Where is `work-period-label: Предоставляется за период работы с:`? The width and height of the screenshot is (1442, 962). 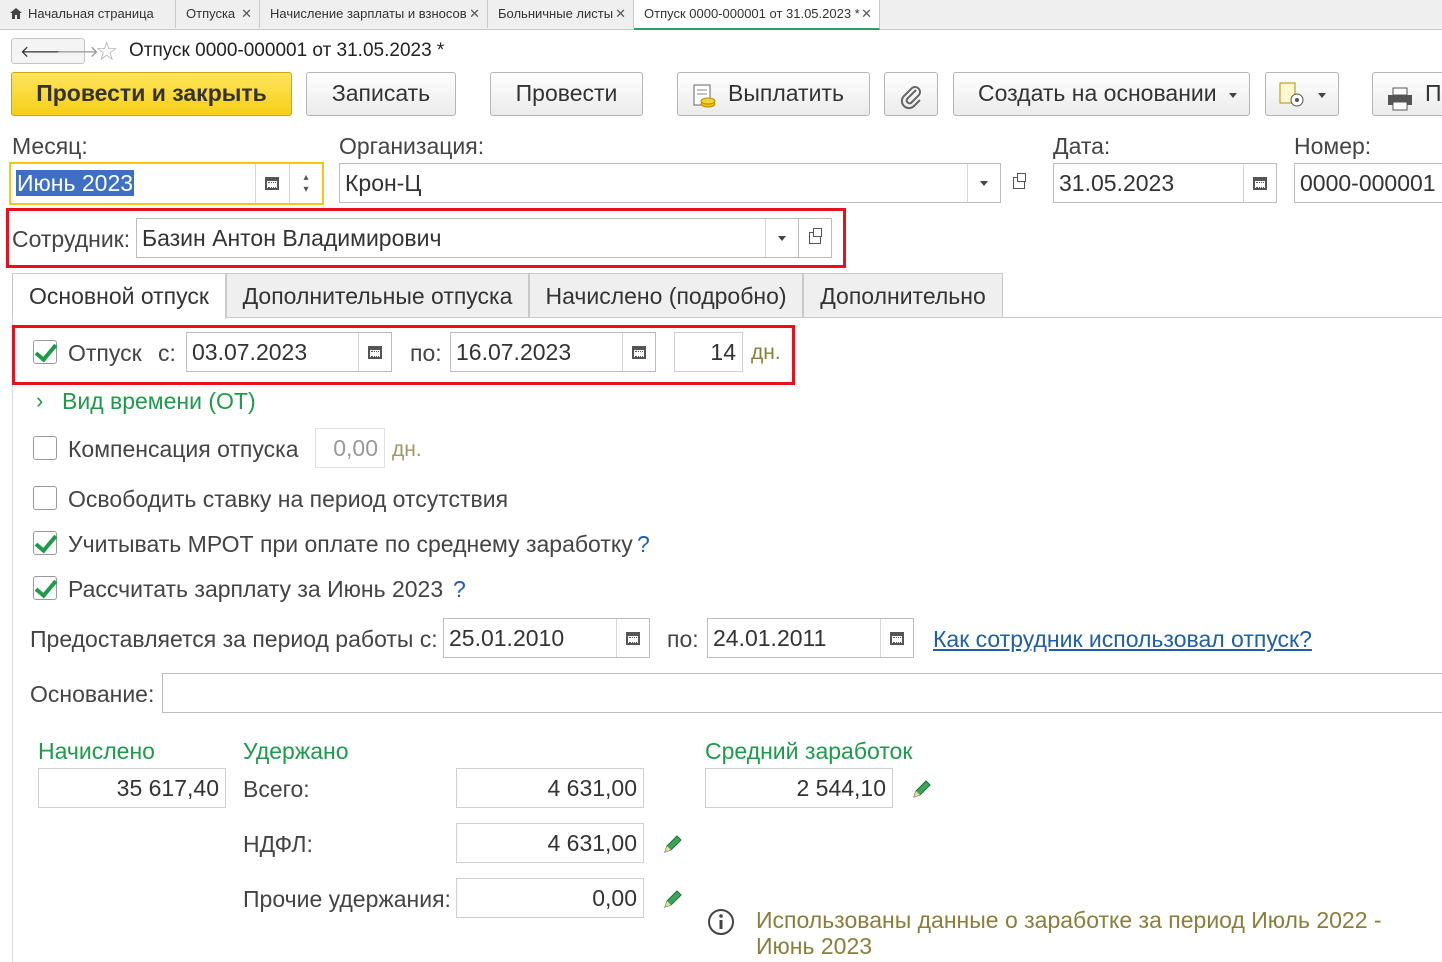 work-period-label: Предоставляется за период работы с: is located at coordinates (234, 639).